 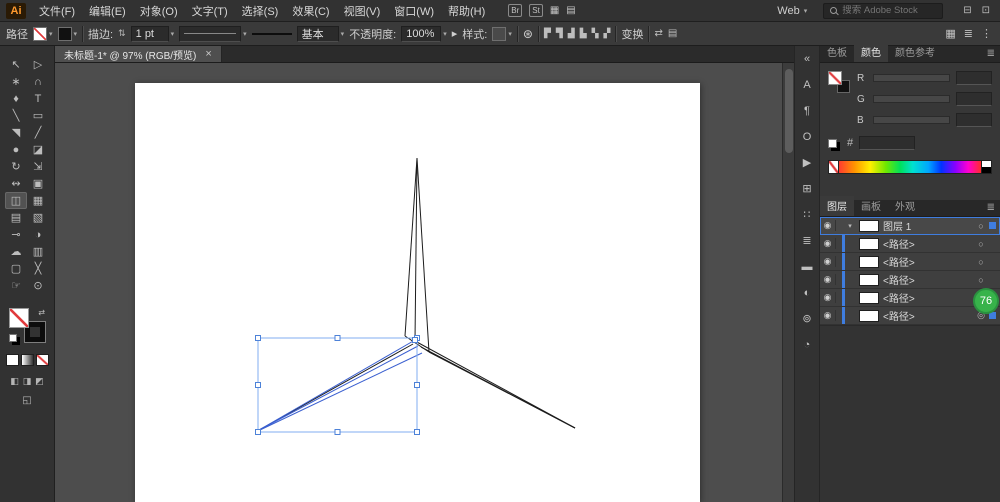 What do you see at coordinates (42, 360) in the screenshot?
I see `none-button` at bounding box center [42, 360].